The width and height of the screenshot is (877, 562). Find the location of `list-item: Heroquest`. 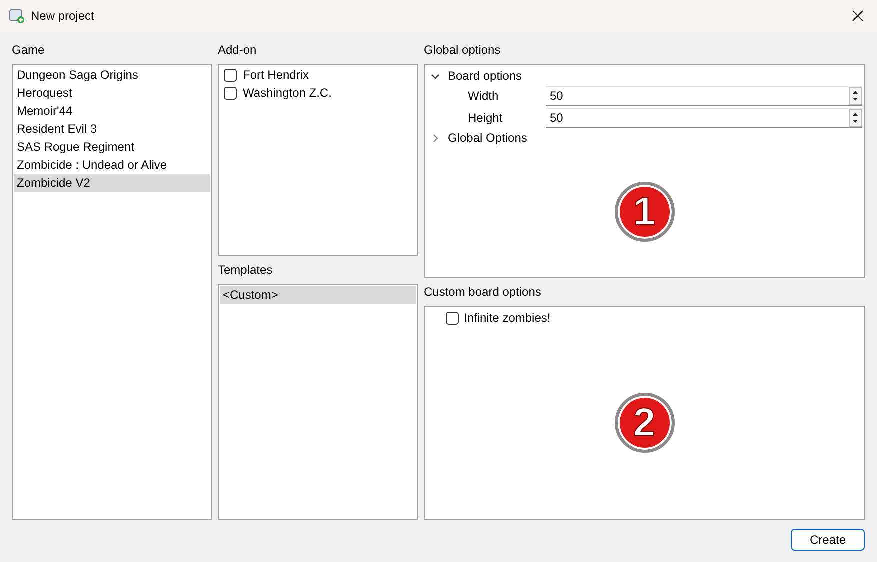

list-item: Heroquest is located at coordinates (112, 93).